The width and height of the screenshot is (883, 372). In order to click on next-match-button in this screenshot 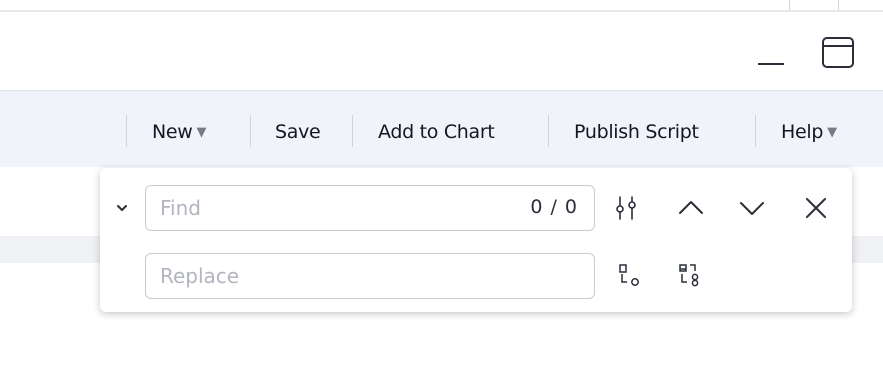, I will do `click(752, 208)`.